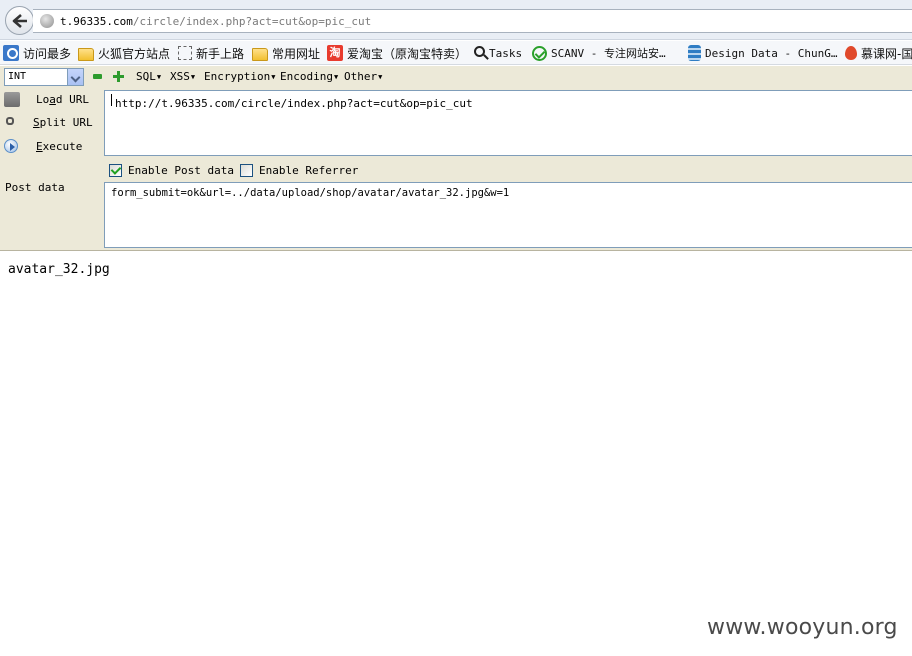 The height and width of the screenshot is (656, 912). Describe the element at coordinates (75, 77) in the screenshot. I see `chevron-down-icon` at that location.